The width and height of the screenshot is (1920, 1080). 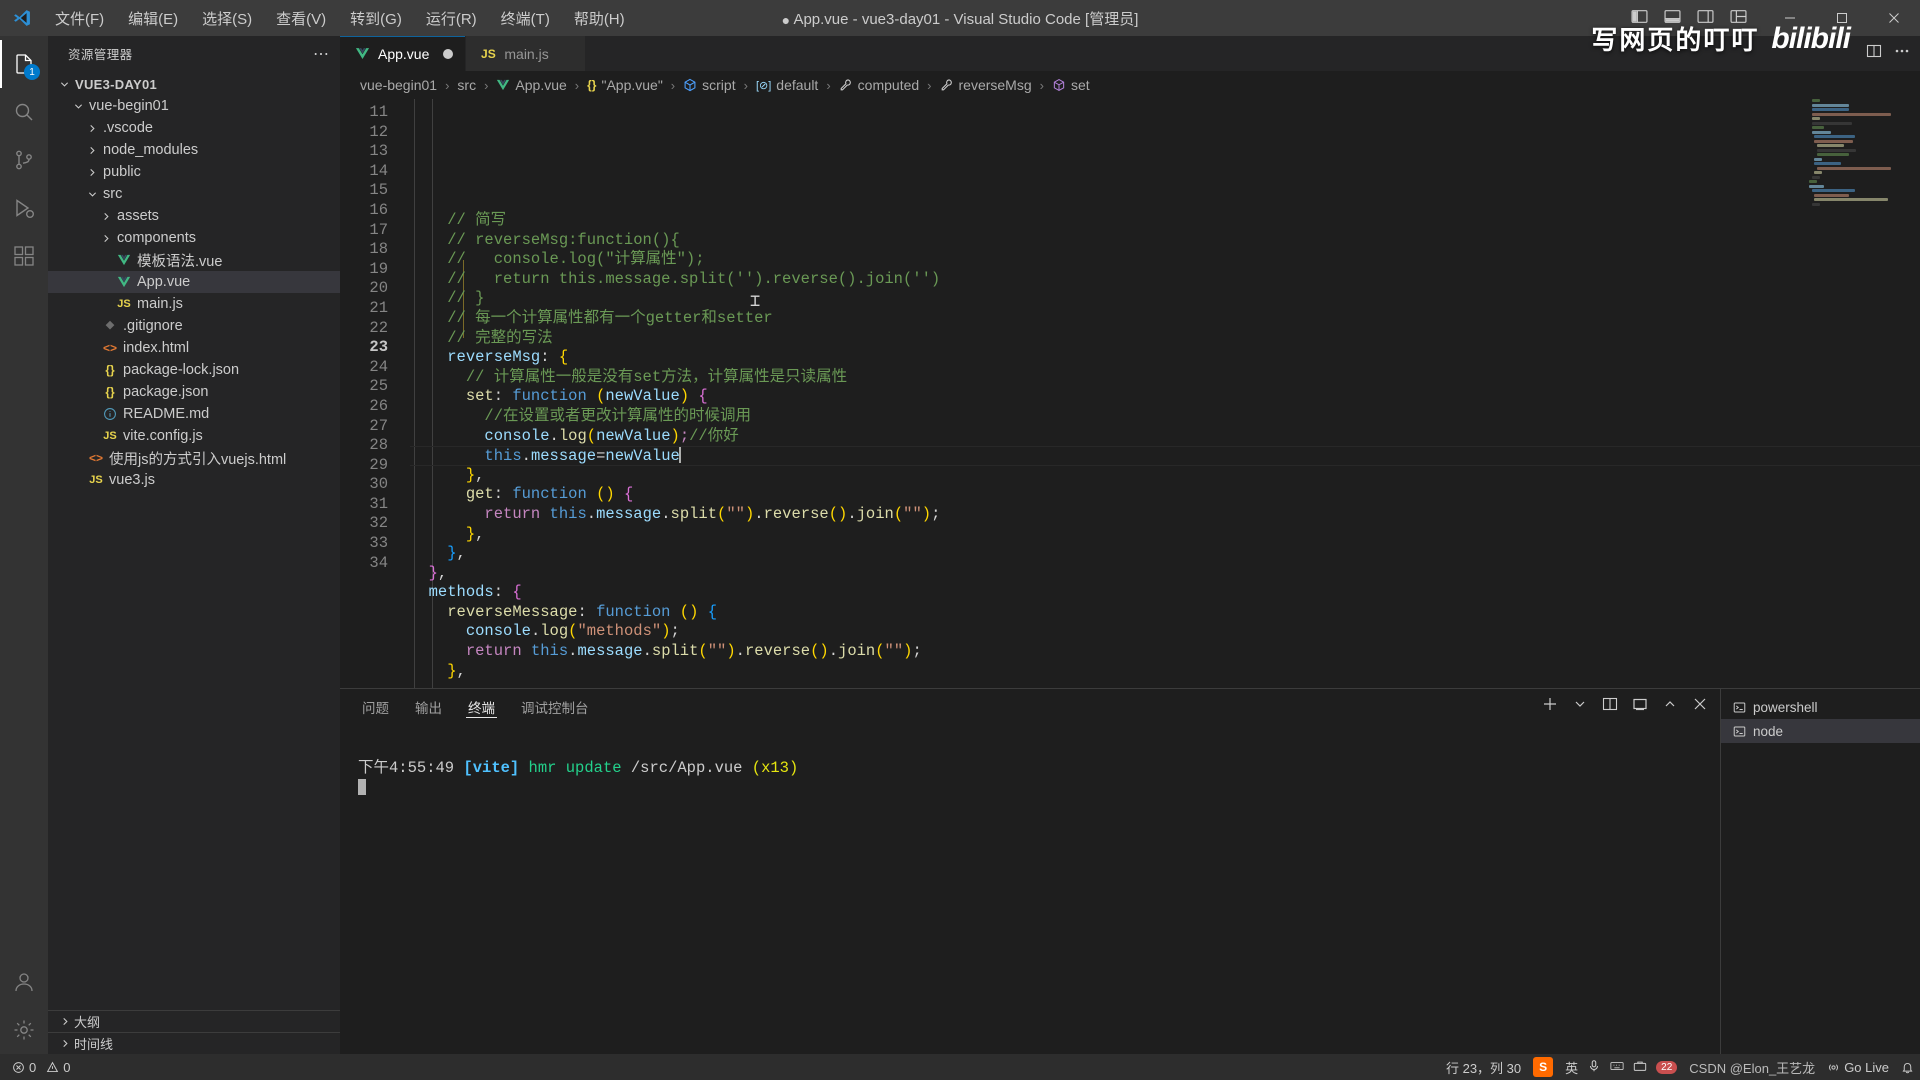 What do you see at coordinates (1165, 613) in the screenshot?
I see `code-line: reverseMessage: function () {` at bounding box center [1165, 613].